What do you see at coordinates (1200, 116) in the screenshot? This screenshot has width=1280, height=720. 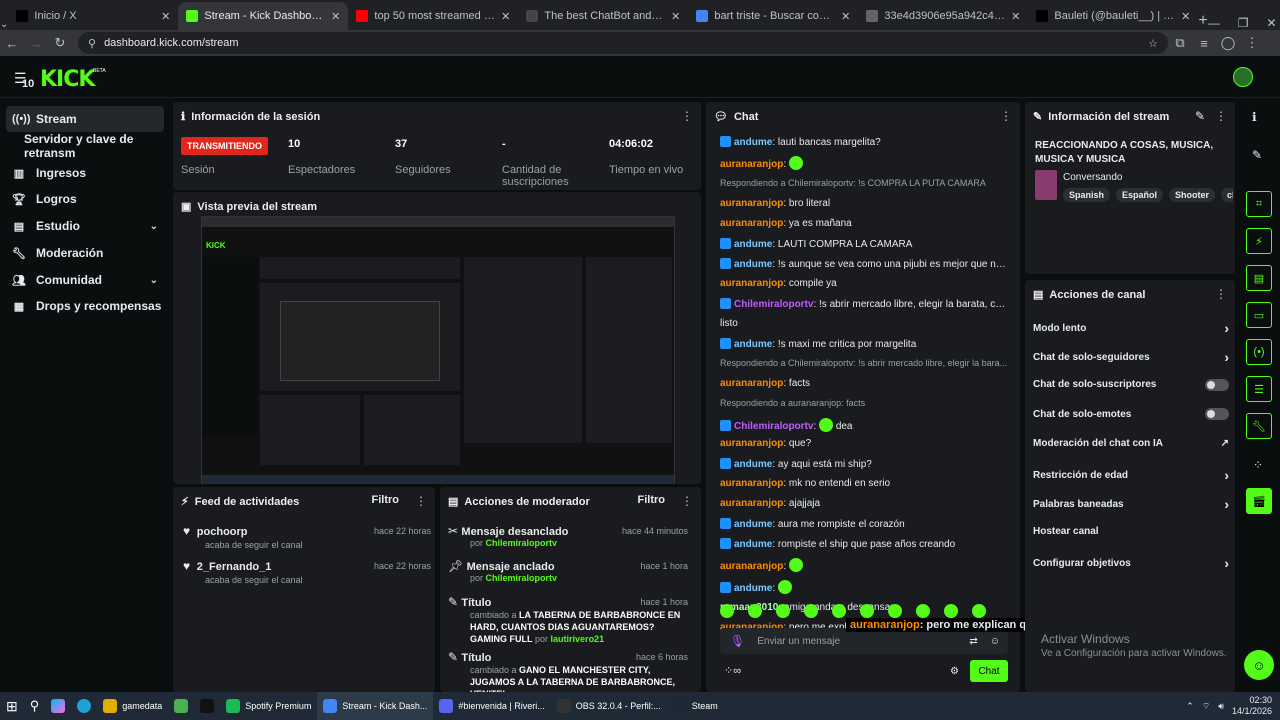 I see `edit-icon: ✎` at bounding box center [1200, 116].